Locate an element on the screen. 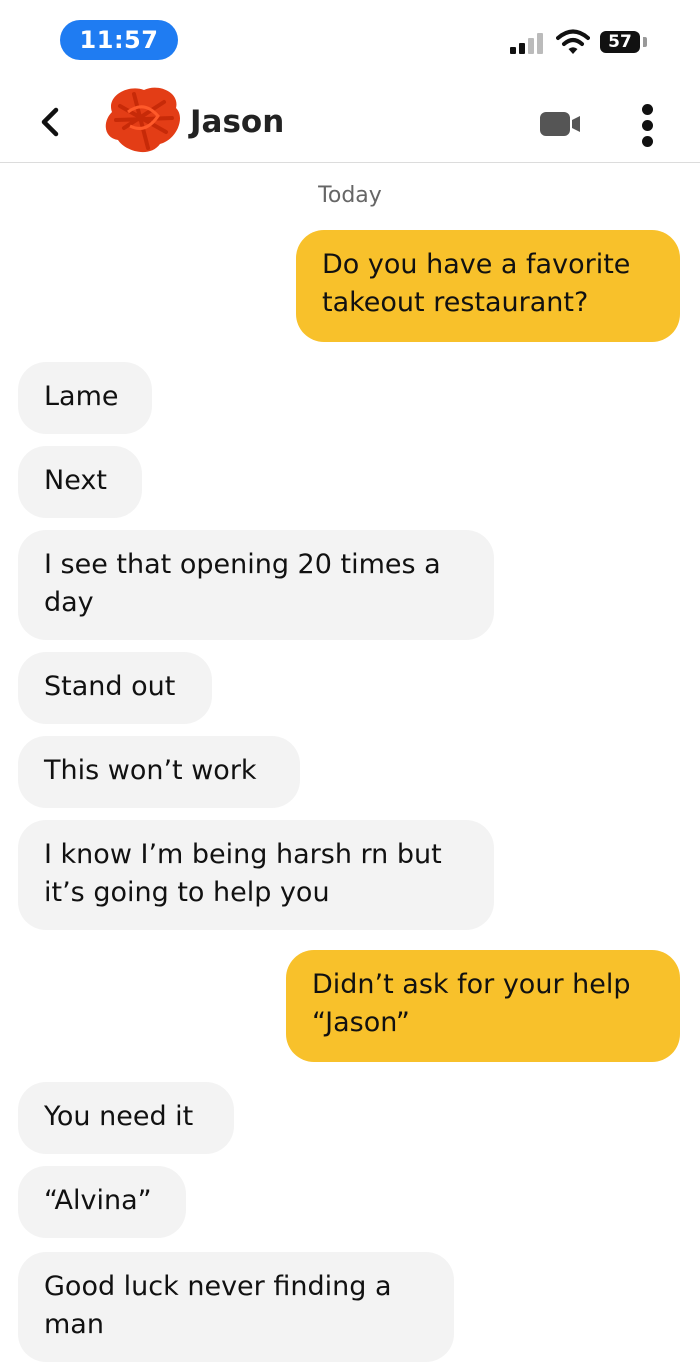  incoming-message-bubble: This won’t work is located at coordinates (159, 772).